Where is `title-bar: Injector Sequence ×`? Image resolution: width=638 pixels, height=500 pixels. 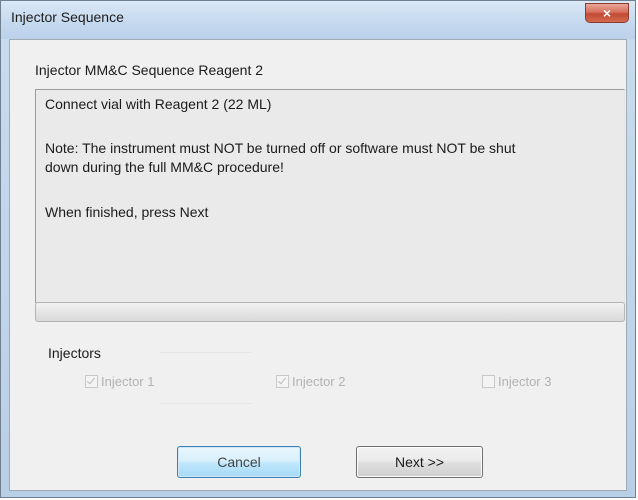 title-bar: Injector Sequence × is located at coordinates (318, 20).